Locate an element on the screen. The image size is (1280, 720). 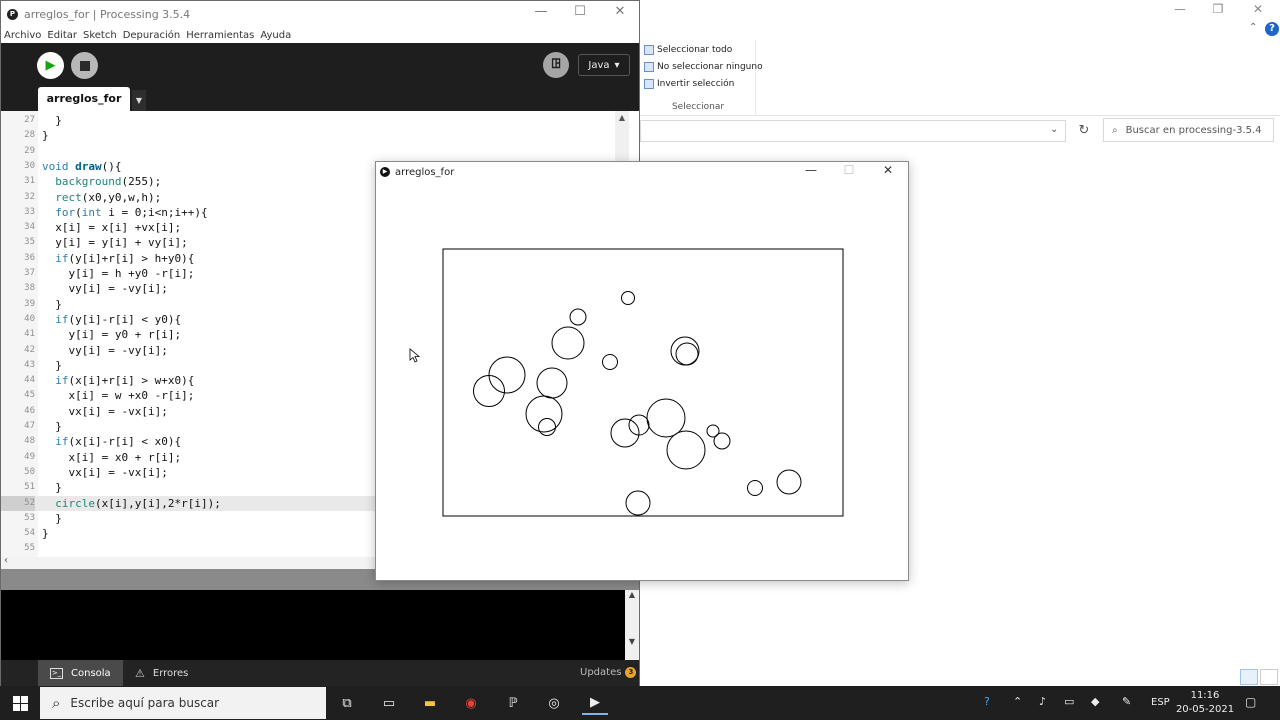
language-indicator: ESP is located at coordinates (1160, 702).